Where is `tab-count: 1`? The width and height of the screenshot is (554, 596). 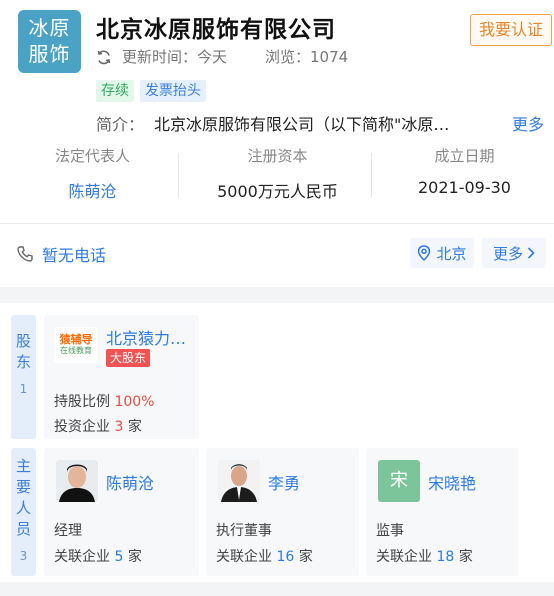 tab-count: 1 is located at coordinates (23, 389).